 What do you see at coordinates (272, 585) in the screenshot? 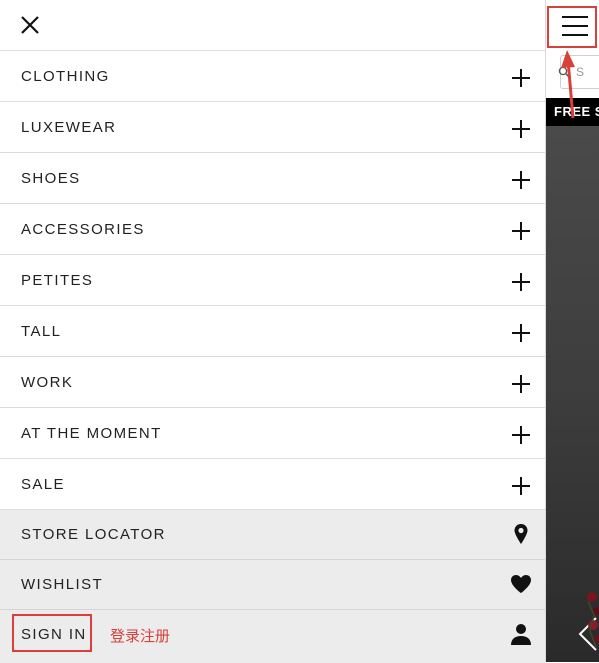
I see `wishlist-item: WISHLIST` at bounding box center [272, 585].